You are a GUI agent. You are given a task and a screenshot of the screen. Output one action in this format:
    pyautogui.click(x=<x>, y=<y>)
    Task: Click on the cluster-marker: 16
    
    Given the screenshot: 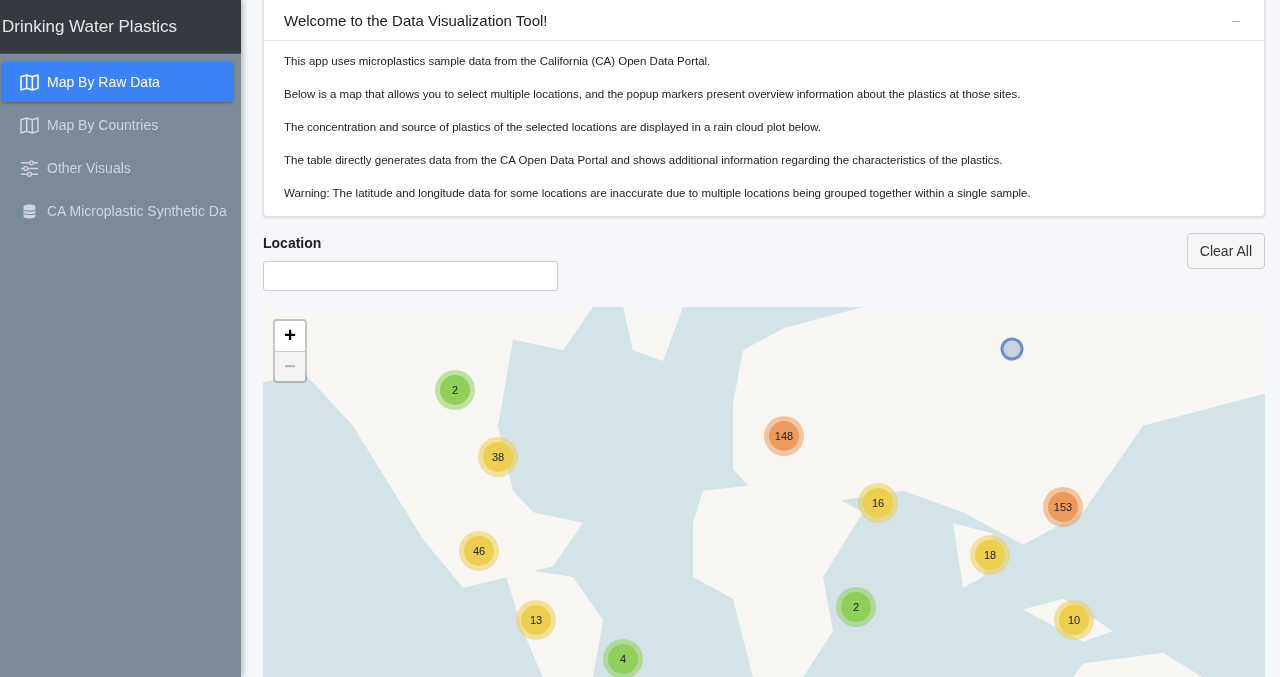 What is the action you would take?
    pyautogui.click(x=878, y=502)
    